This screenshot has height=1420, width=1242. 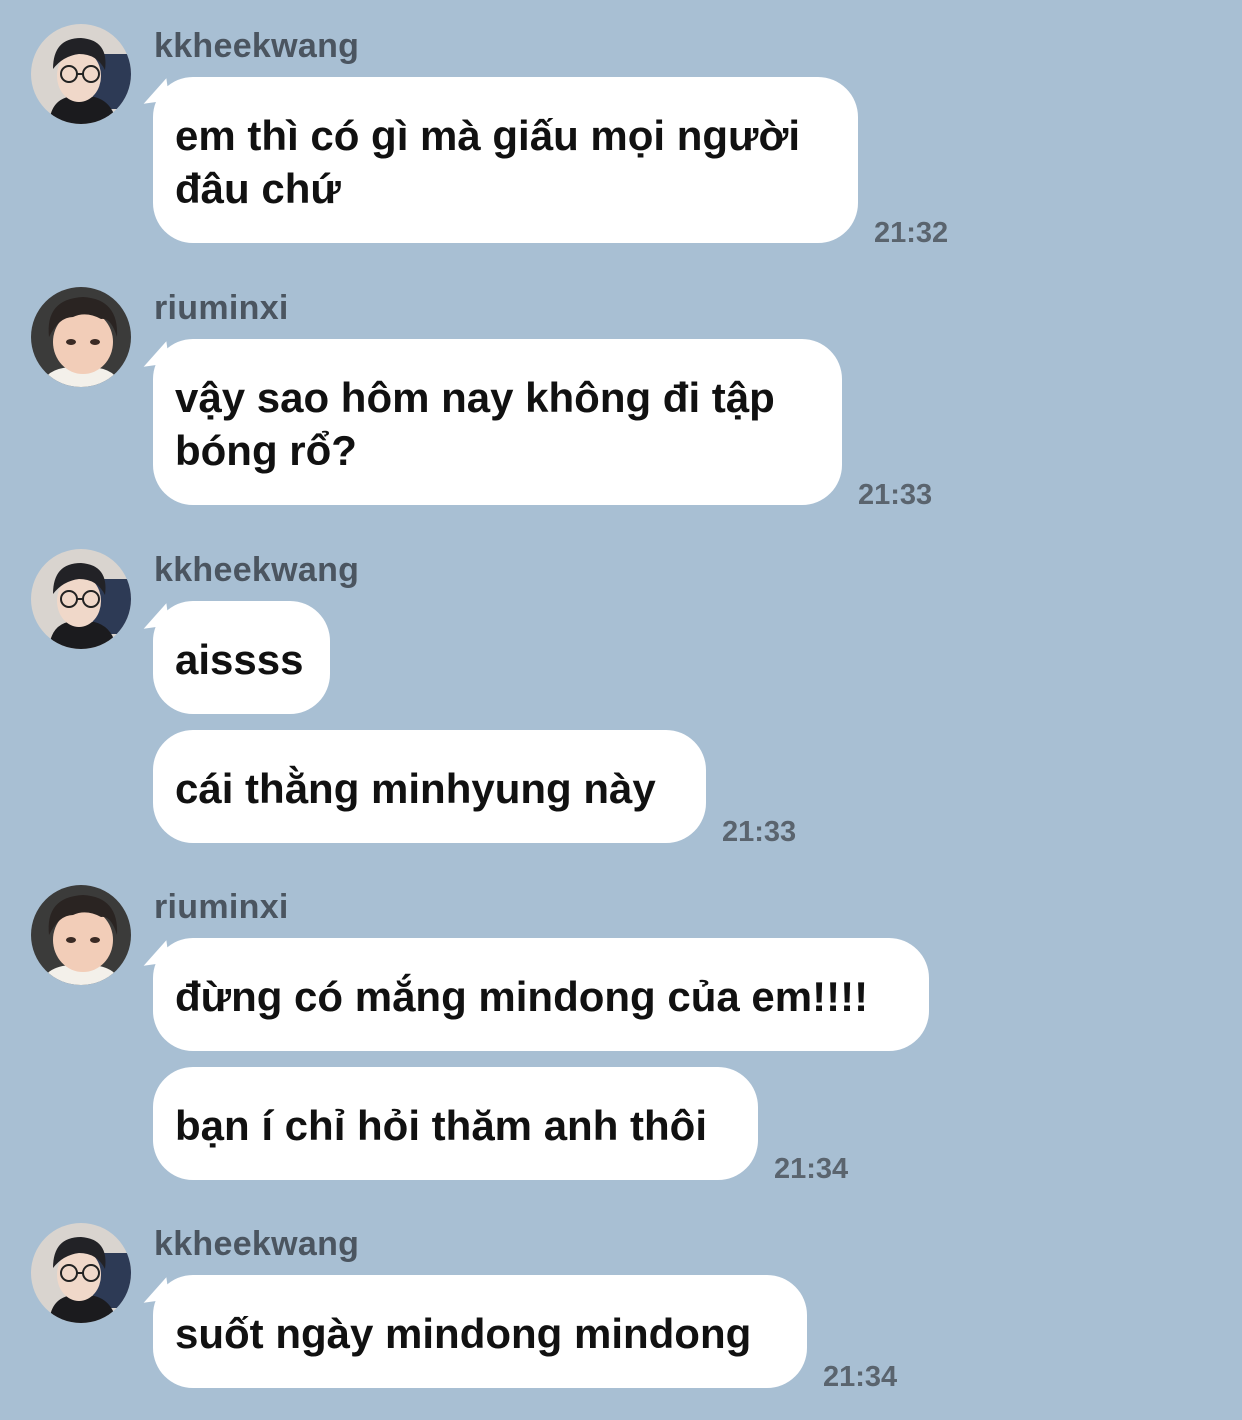 I want to click on message-bubble: suốt ngày mindong mindong, so click(x=480, y=1331).